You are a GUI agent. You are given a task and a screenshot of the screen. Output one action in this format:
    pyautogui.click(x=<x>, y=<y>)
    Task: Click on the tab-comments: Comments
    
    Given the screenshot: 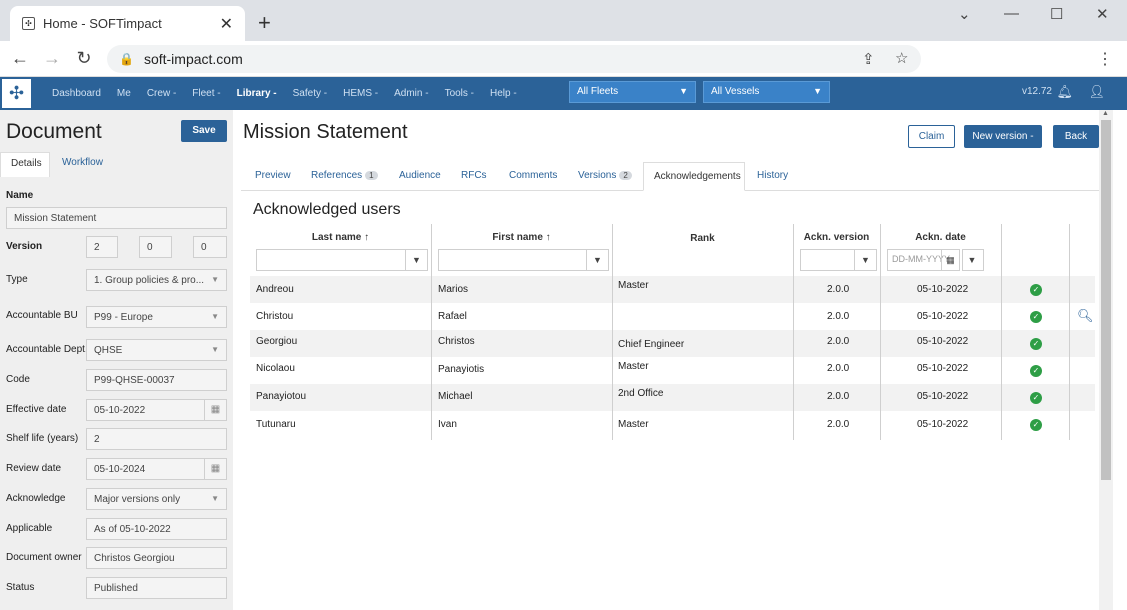 What is the action you would take?
    pyautogui.click(x=533, y=176)
    